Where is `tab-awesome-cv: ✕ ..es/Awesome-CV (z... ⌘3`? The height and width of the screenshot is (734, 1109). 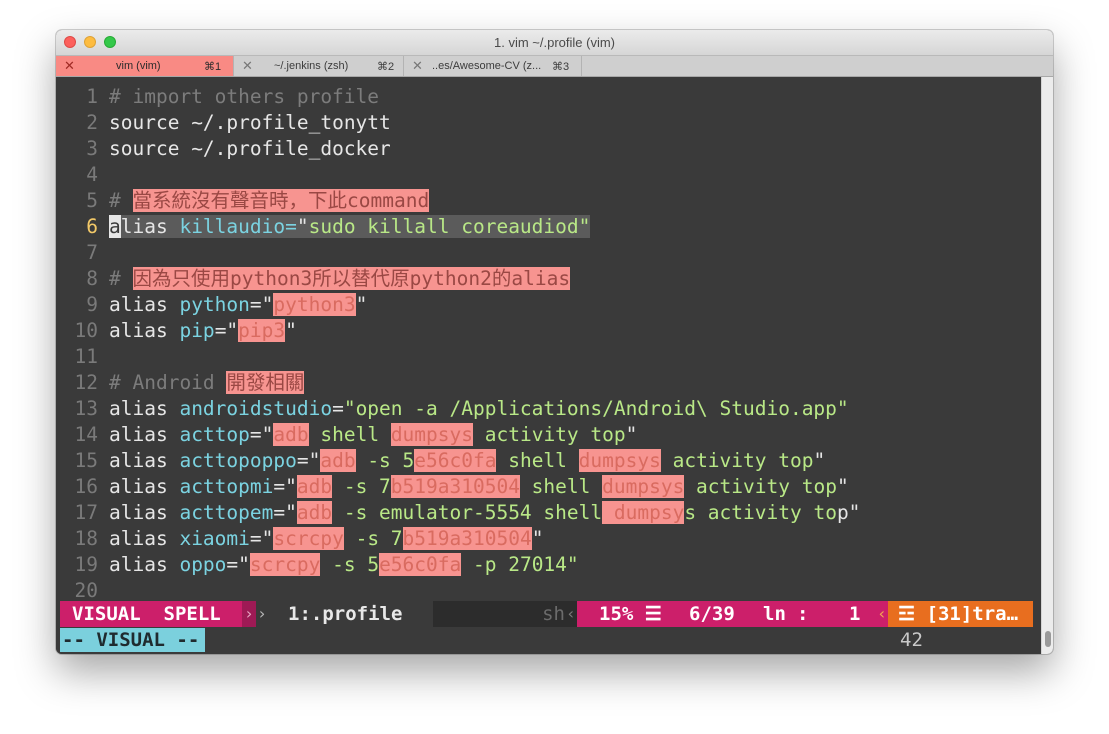 tab-awesome-cv: ✕ ..es/Awesome-CV (z... ⌘3 is located at coordinates (493, 66).